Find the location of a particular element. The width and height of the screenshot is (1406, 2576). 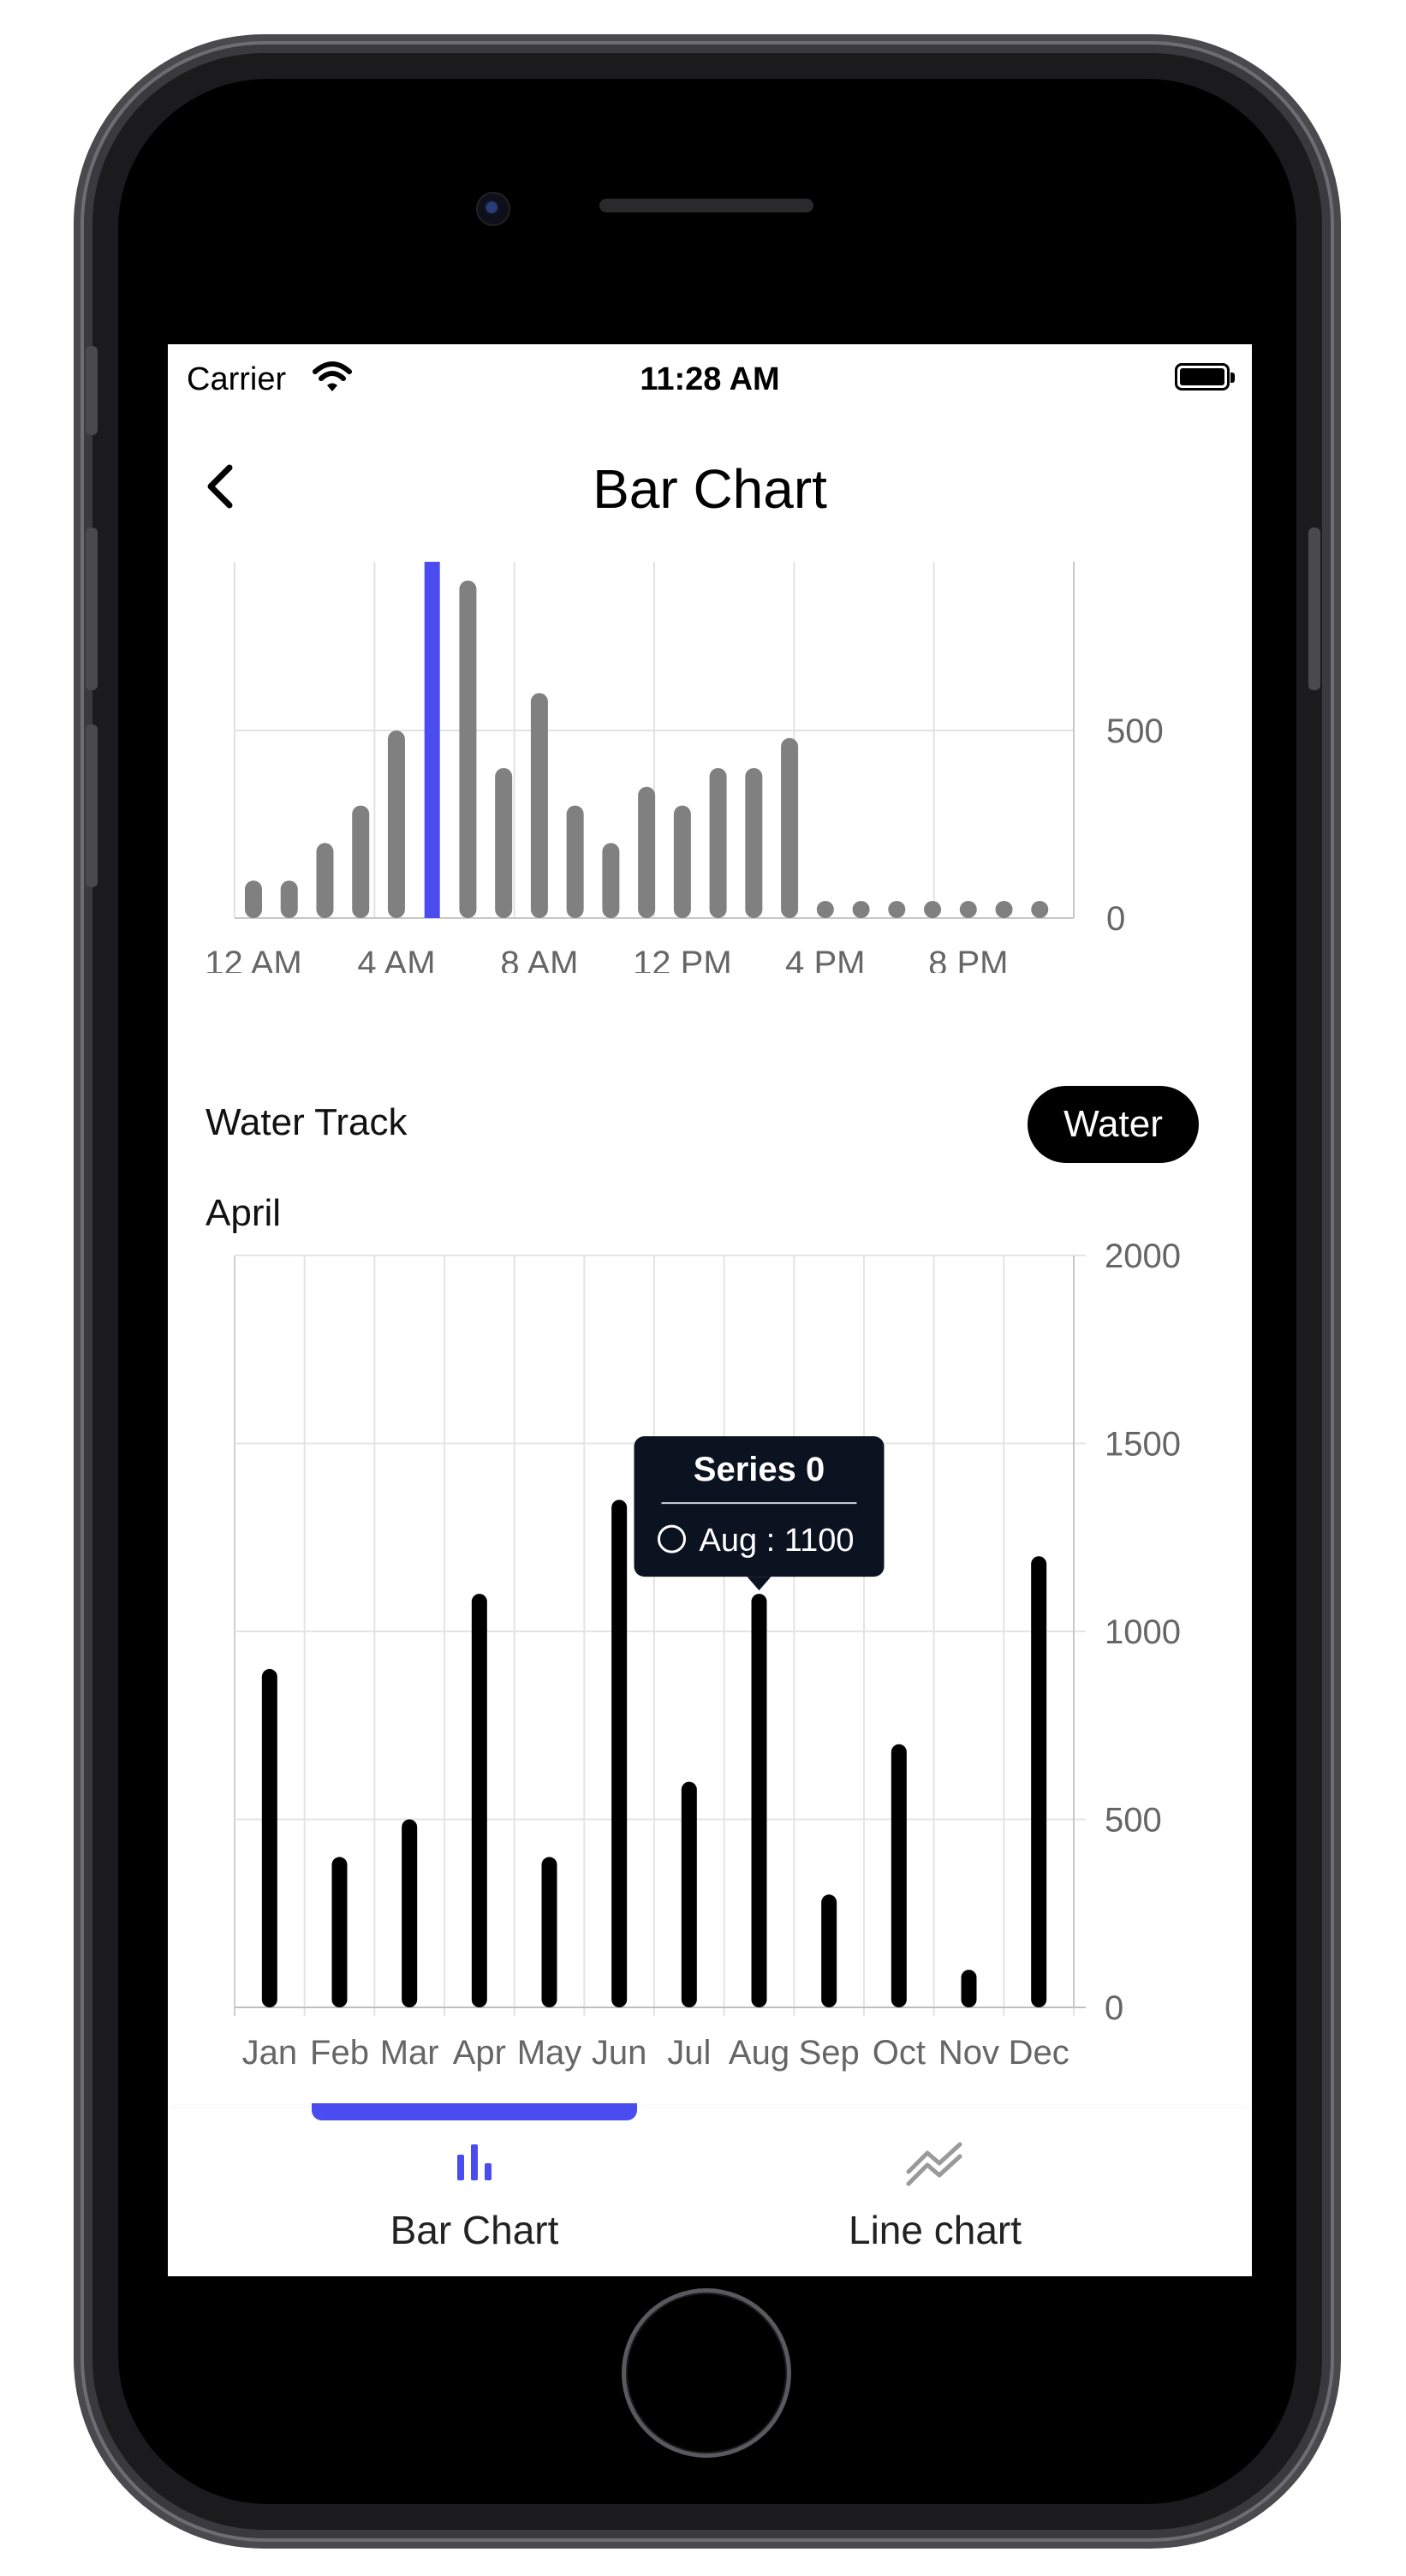

tooltip-value: Aug : 1100 is located at coordinates (777, 1541).